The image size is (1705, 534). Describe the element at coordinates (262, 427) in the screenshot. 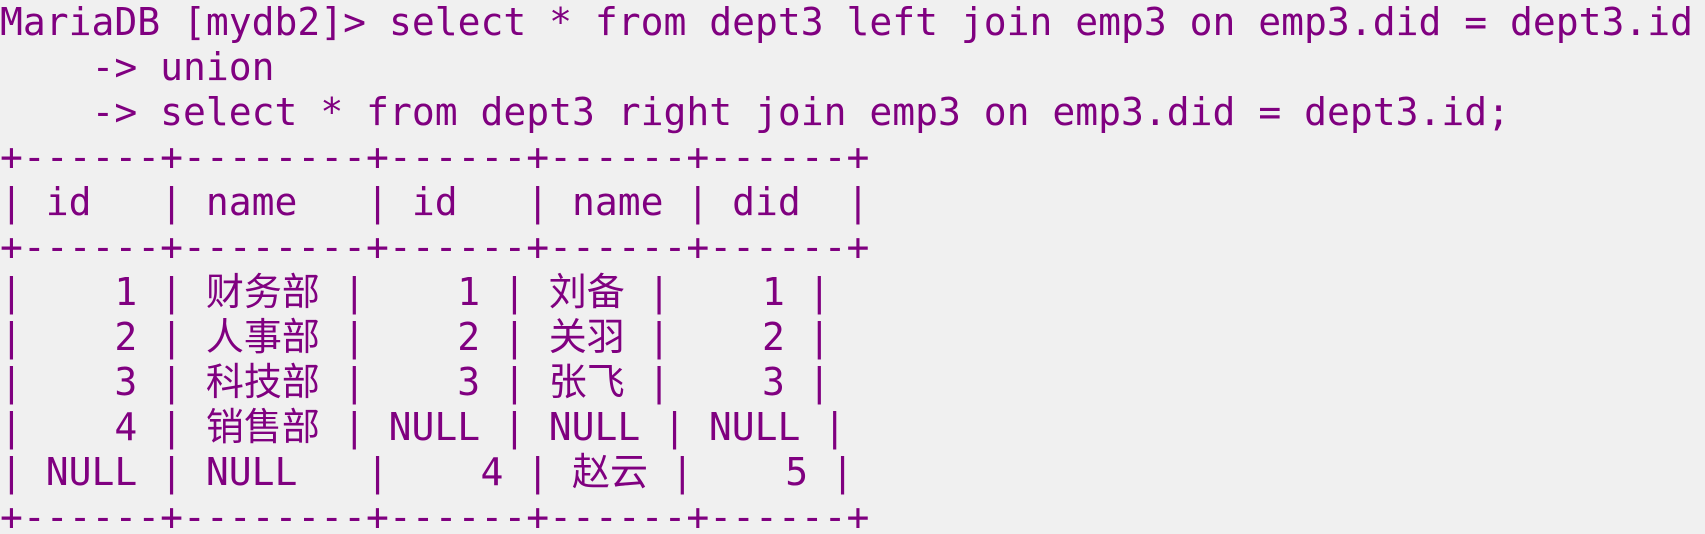

I see `cell: 销售部` at that location.